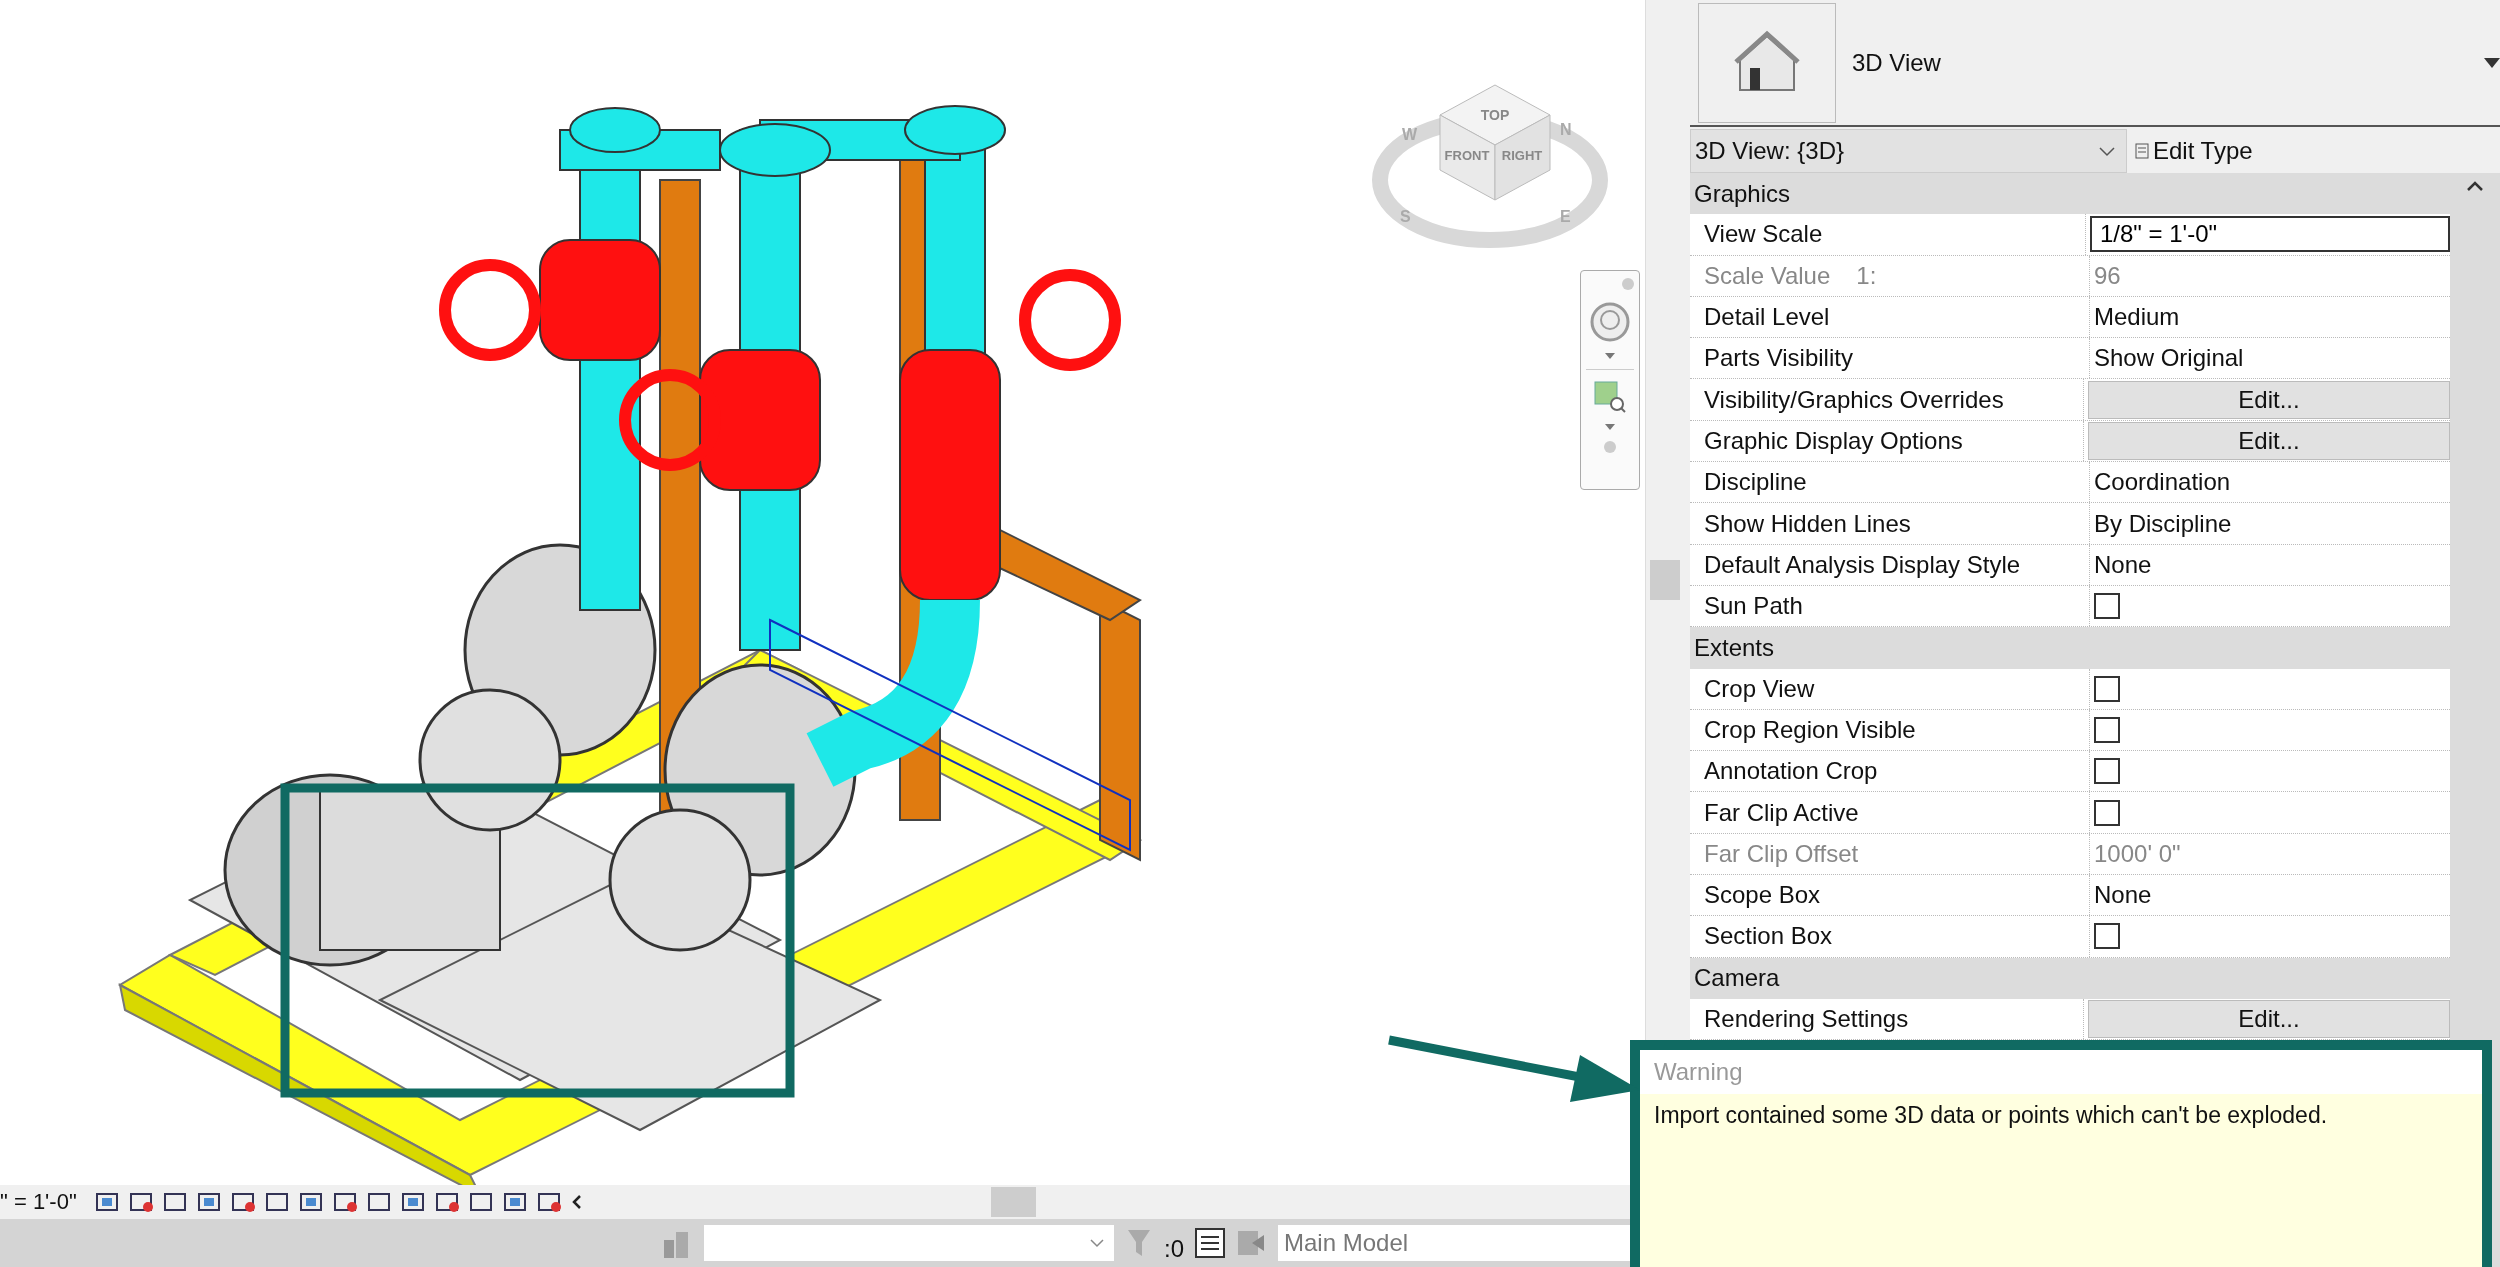 This screenshot has width=2500, height=1267. I want to click on list-icon, so click(1210, 1243).